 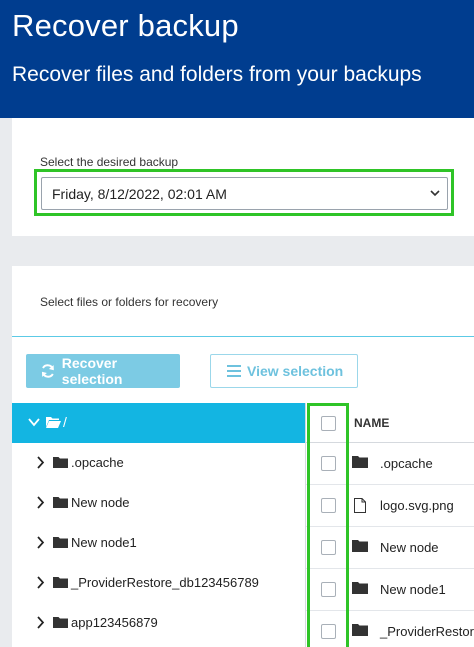 I want to click on tree-item-label: New node1, so click(x=104, y=542).